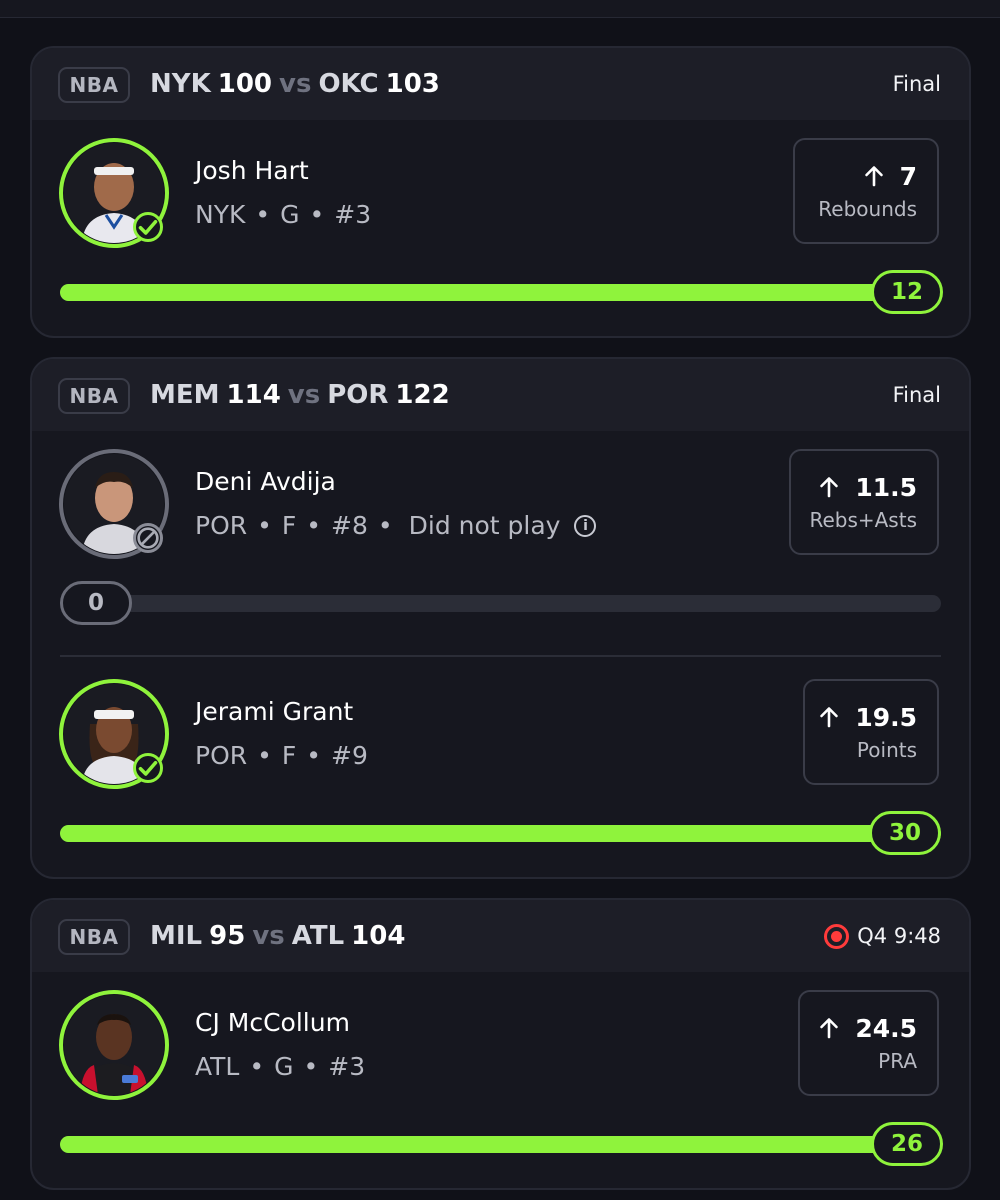 Image resolution: width=1000 pixels, height=1200 pixels. I want to click on team-home: POR, so click(358, 395).